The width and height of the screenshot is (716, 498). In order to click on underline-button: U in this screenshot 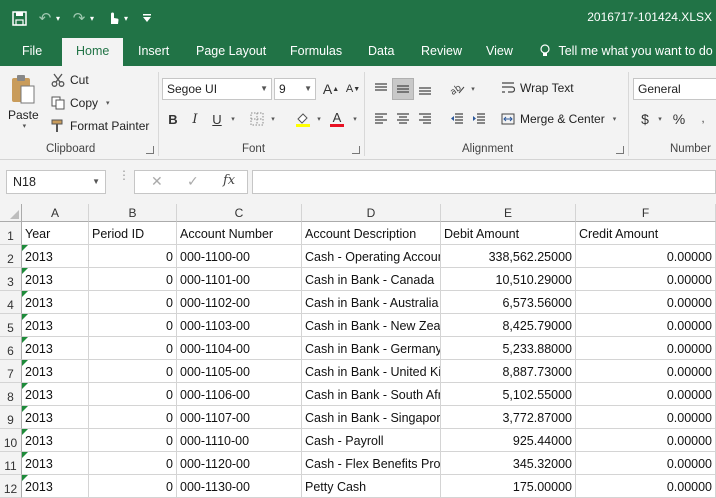, I will do `click(217, 119)`.